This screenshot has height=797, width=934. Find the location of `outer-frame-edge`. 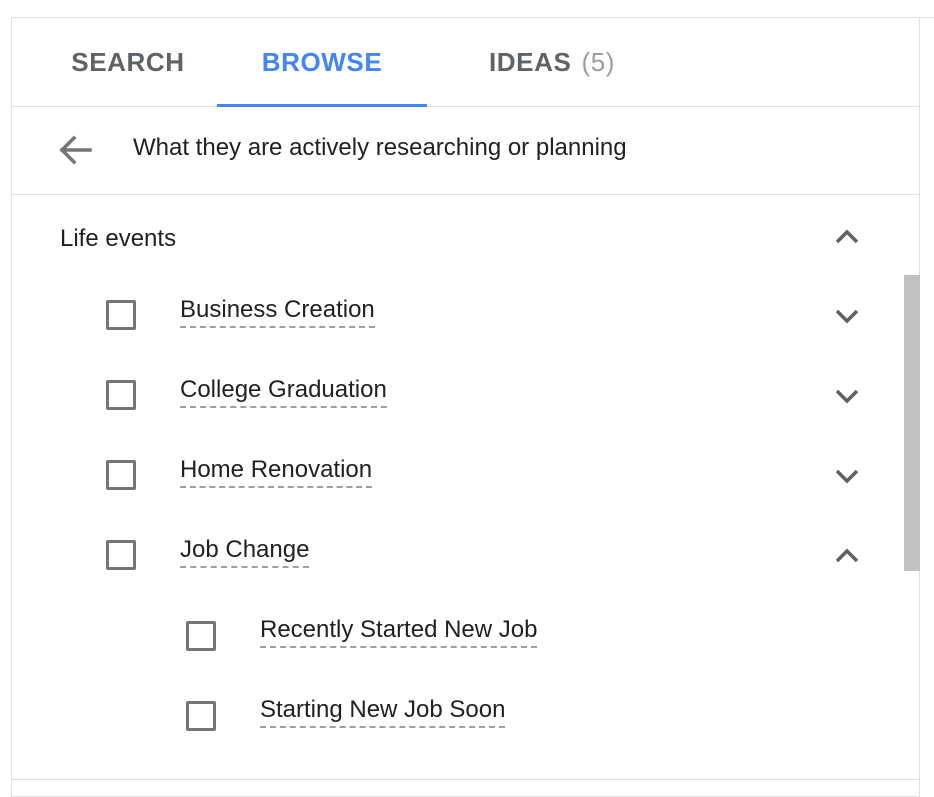

outer-frame-edge is located at coordinates (927, 404).